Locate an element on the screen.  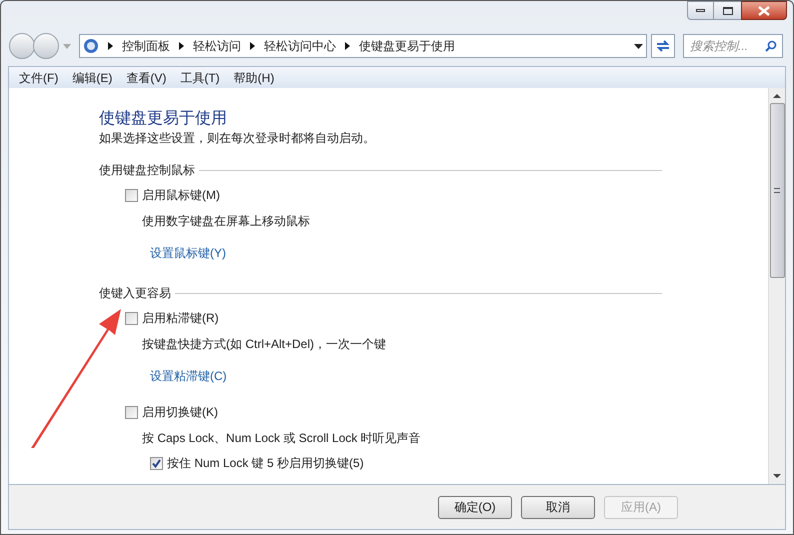
breadcrumb: 轻松访问中心 is located at coordinates (300, 46).